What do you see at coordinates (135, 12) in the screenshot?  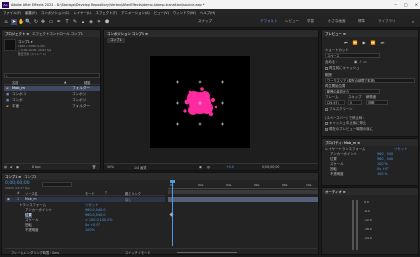 I see `menu-animation: アニメーション(A)` at bounding box center [135, 12].